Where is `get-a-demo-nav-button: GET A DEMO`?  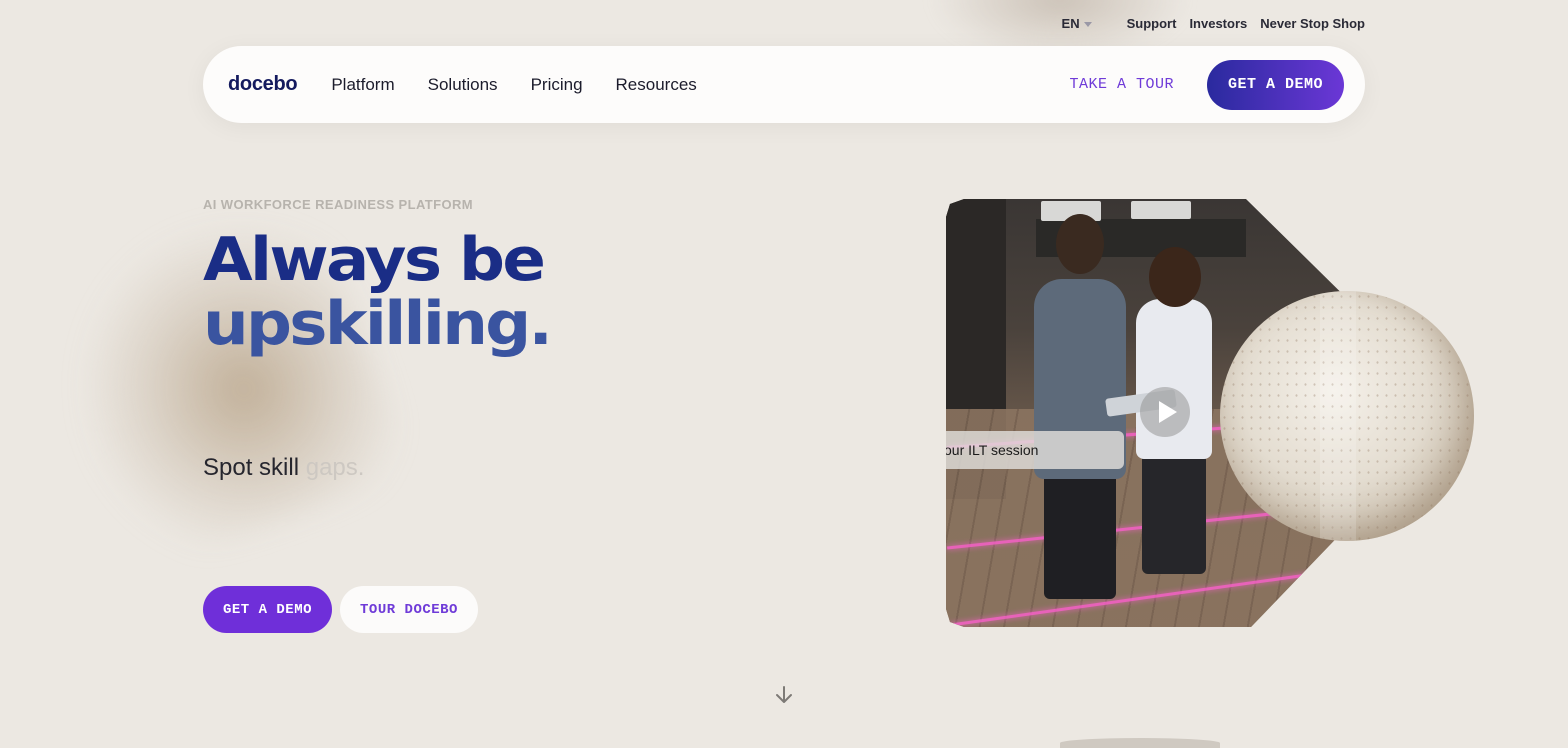 get-a-demo-nav-button: GET A DEMO is located at coordinates (1275, 84).